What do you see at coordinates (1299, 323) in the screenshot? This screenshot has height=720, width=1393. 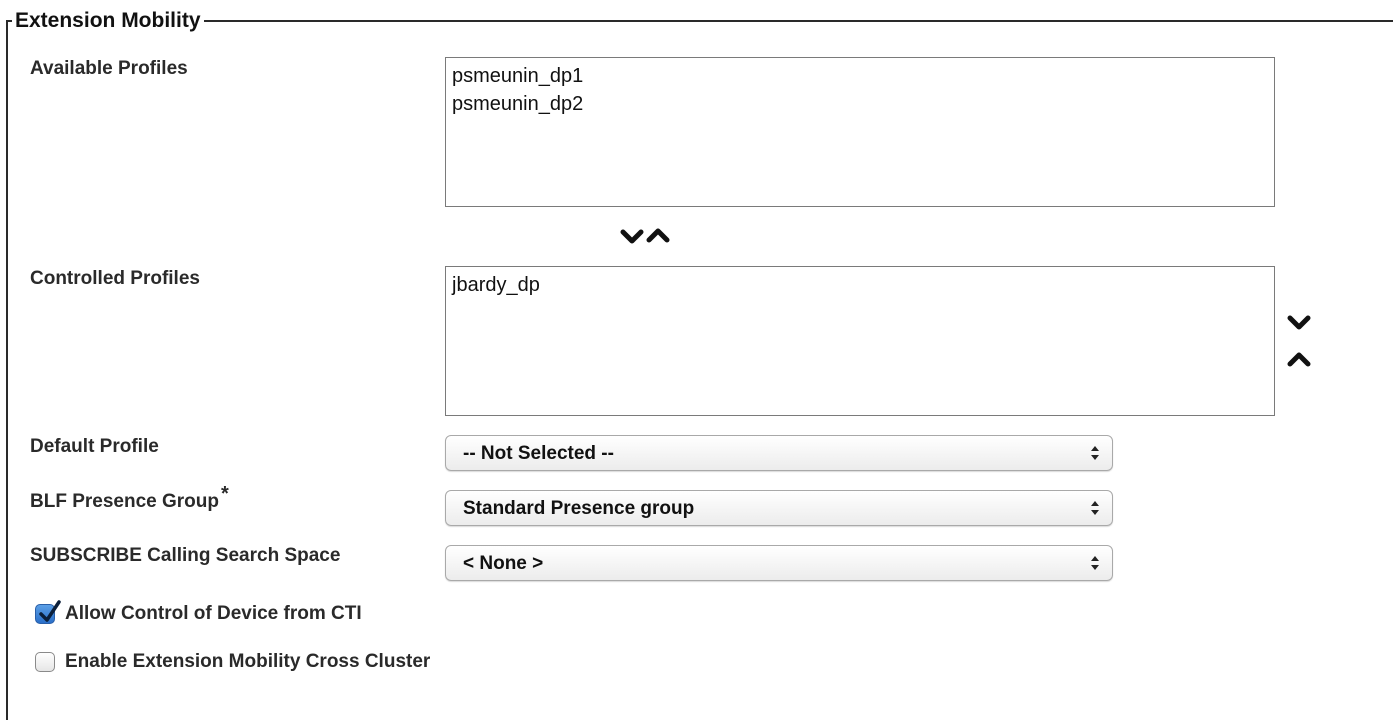 I see `reorder-down-icon` at bounding box center [1299, 323].